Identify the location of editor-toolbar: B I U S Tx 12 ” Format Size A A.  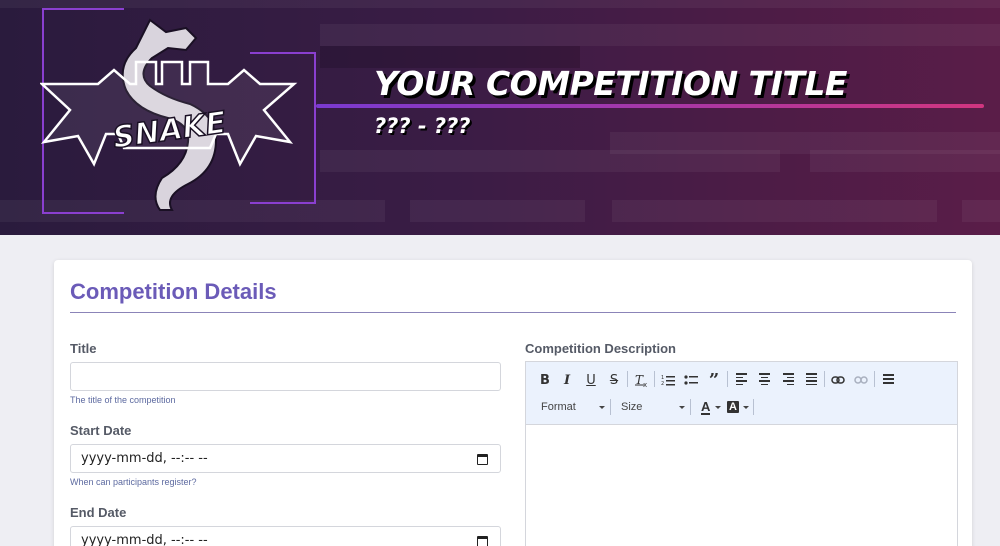
(741, 393).